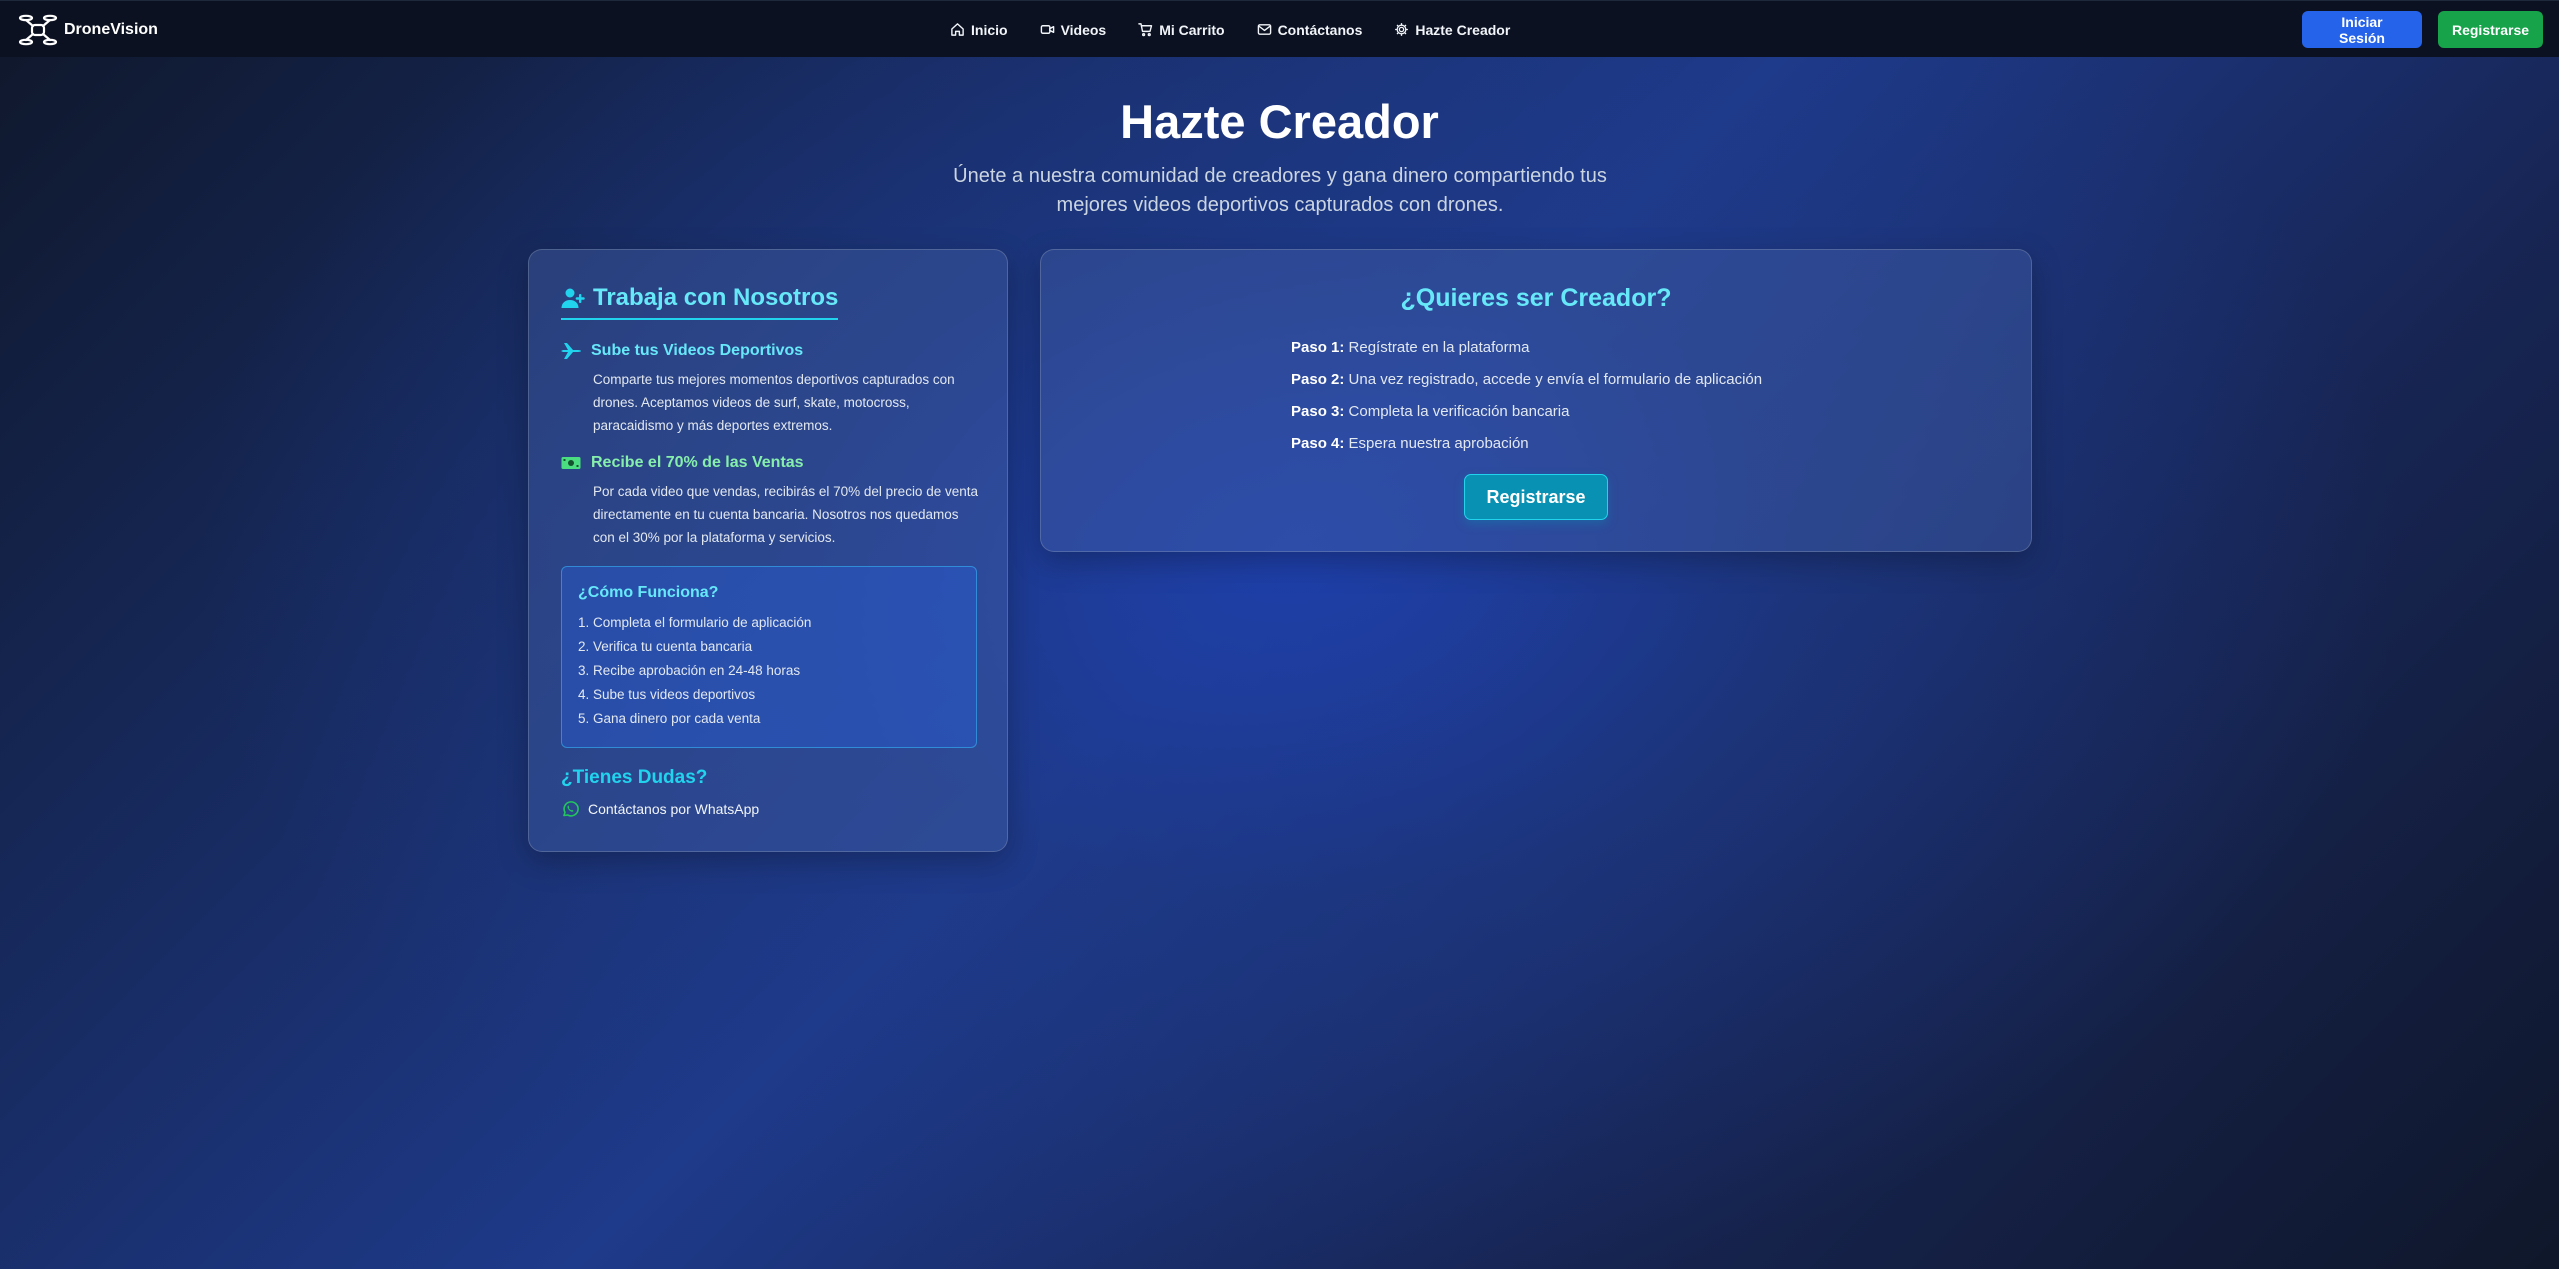  I want to click on step-label: Paso 1:, so click(1318, 347).